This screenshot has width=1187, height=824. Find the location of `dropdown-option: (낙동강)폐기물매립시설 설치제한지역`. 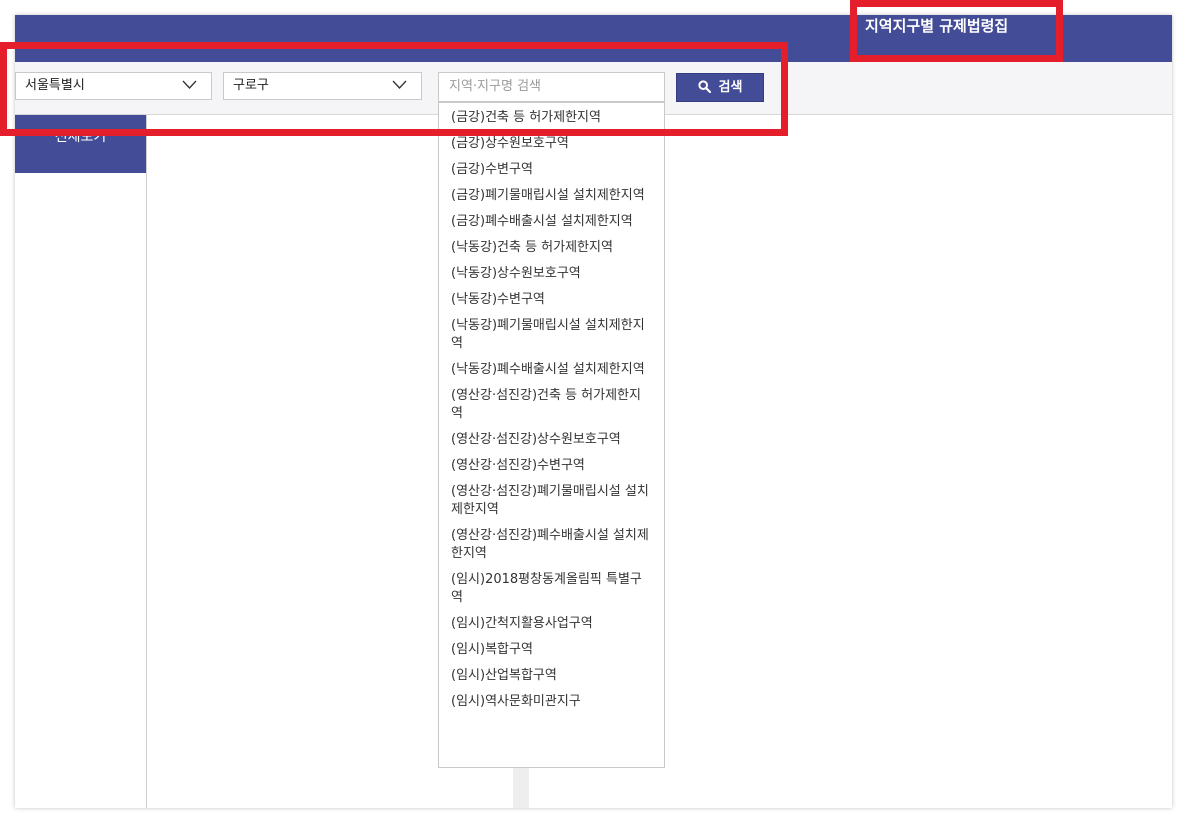

dropdown-option: (낙동강)폐기물매립시설 설치제한지역 is located at coordinates (551, 335).